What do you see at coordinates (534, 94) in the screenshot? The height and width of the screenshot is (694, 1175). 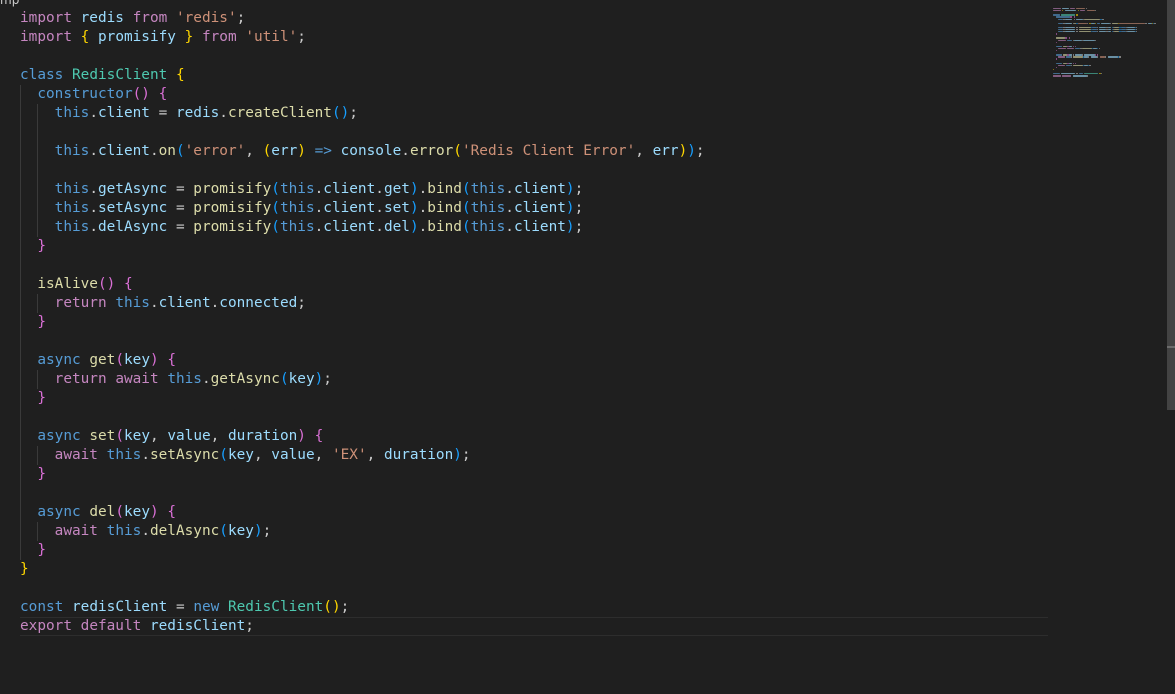 I see `code-line: constructor() {` at bounding box center [534, 94].